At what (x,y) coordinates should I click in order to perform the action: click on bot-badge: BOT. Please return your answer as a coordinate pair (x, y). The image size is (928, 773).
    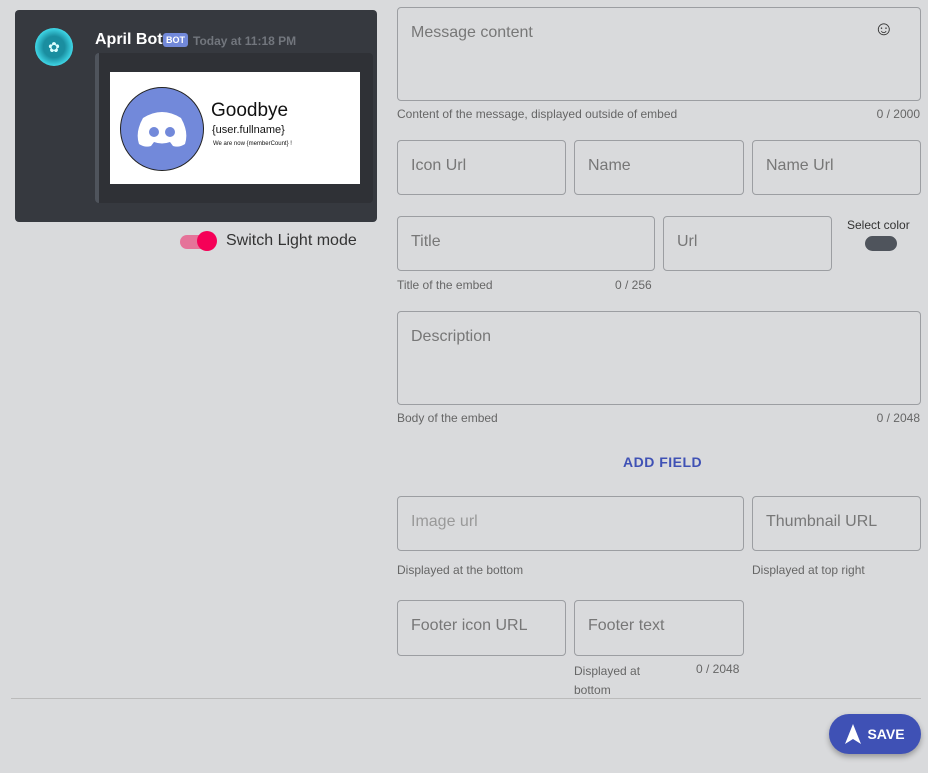
    Looking at the image, I should click on (175, 40).